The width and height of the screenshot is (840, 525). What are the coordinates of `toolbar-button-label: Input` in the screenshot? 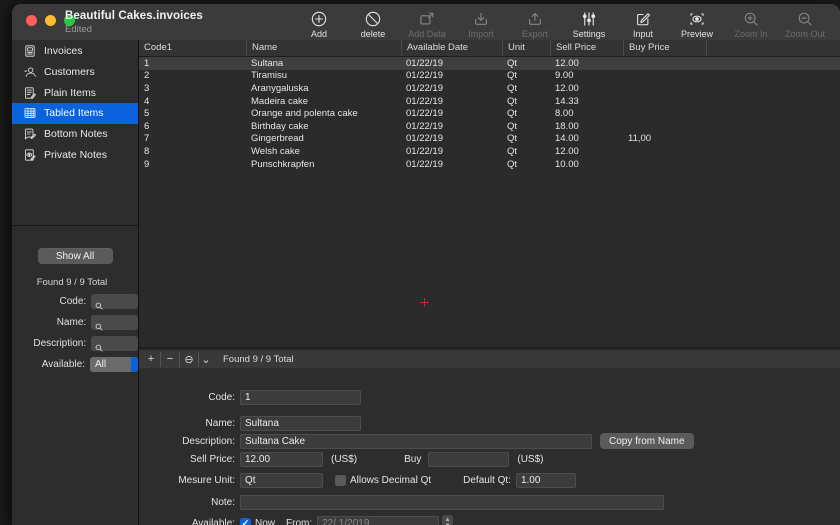 It's located at (643, 34).